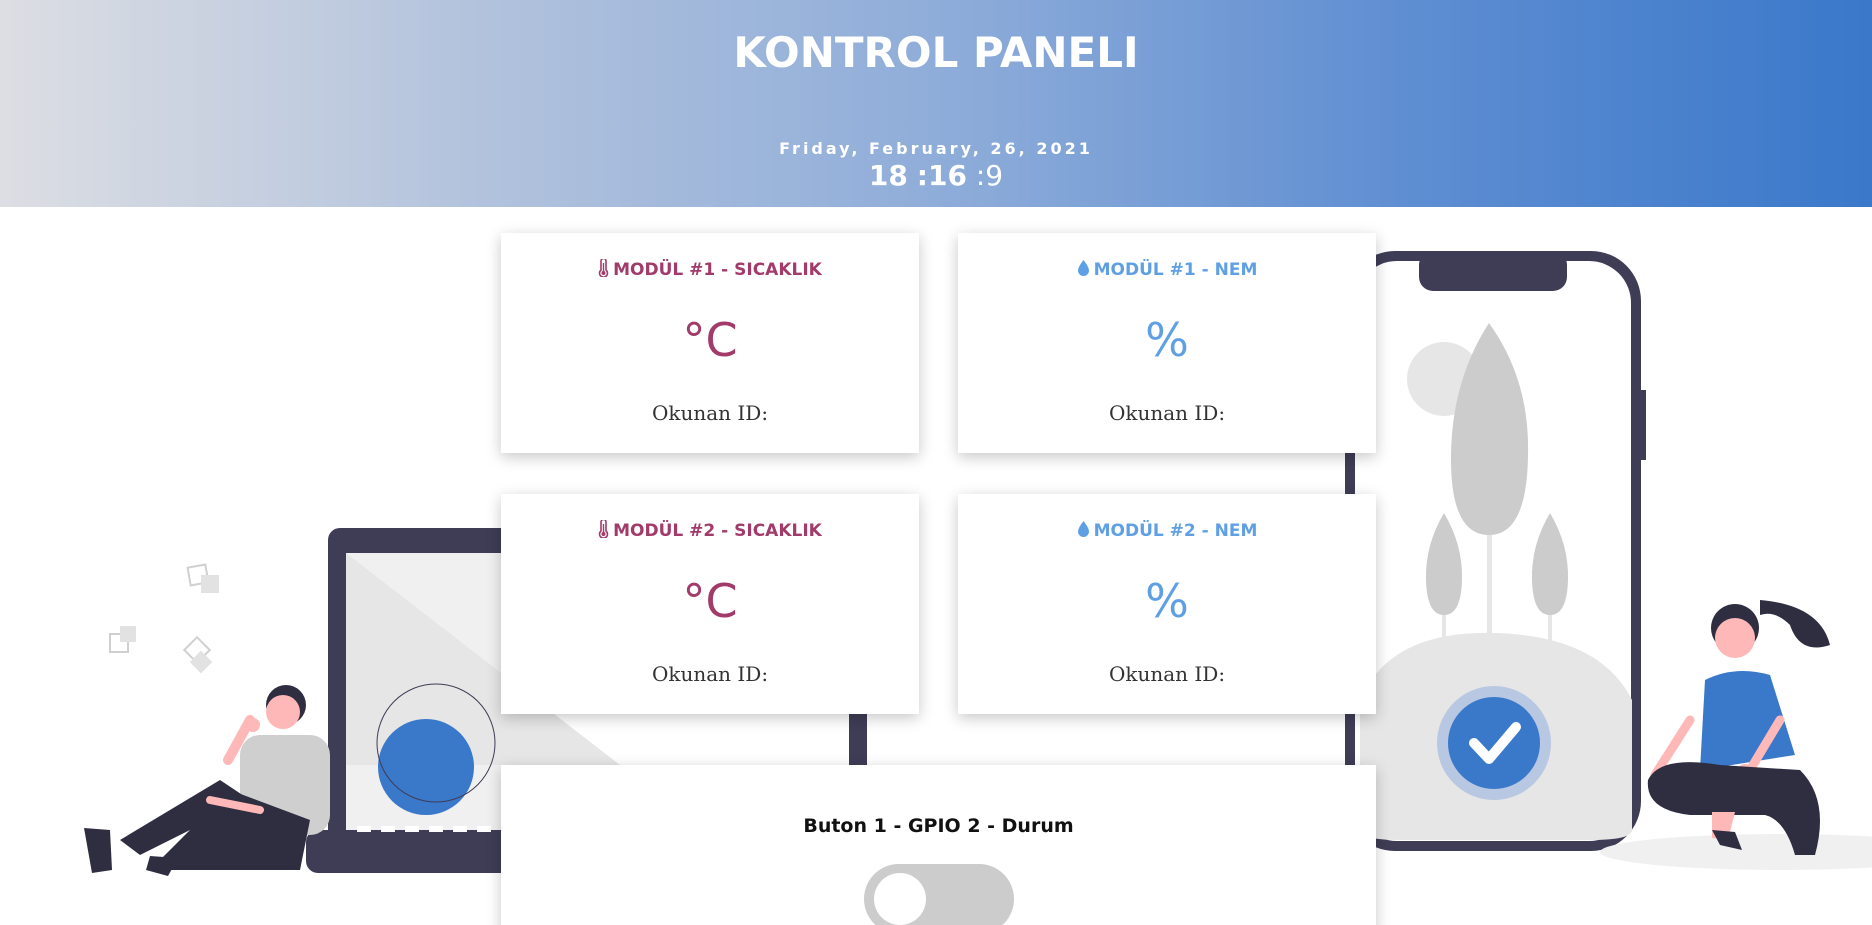 This screenshot has width=1872, height=925. What do you see at coordinates (888, 175) in the screenshot?
I see `clock-hours: 18` at bounding box center [888, 175].